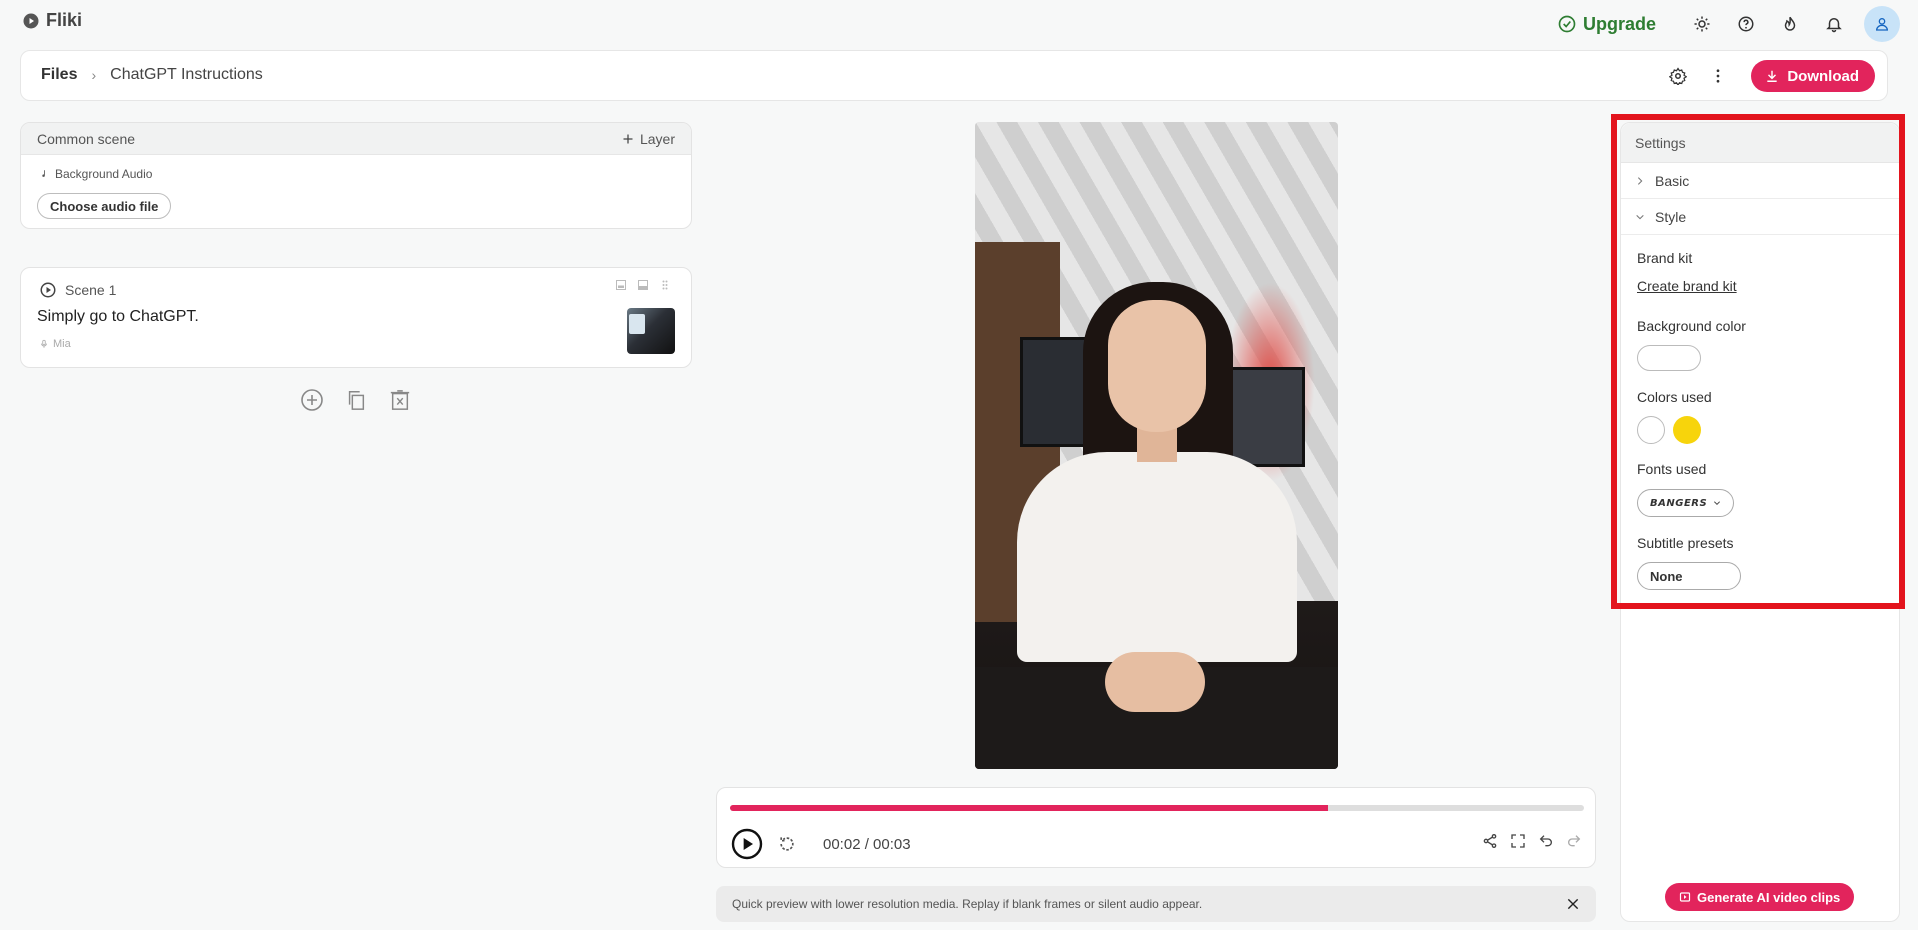 The image size is (1918, 930). I want to click on help-button, so click(1746, 24).